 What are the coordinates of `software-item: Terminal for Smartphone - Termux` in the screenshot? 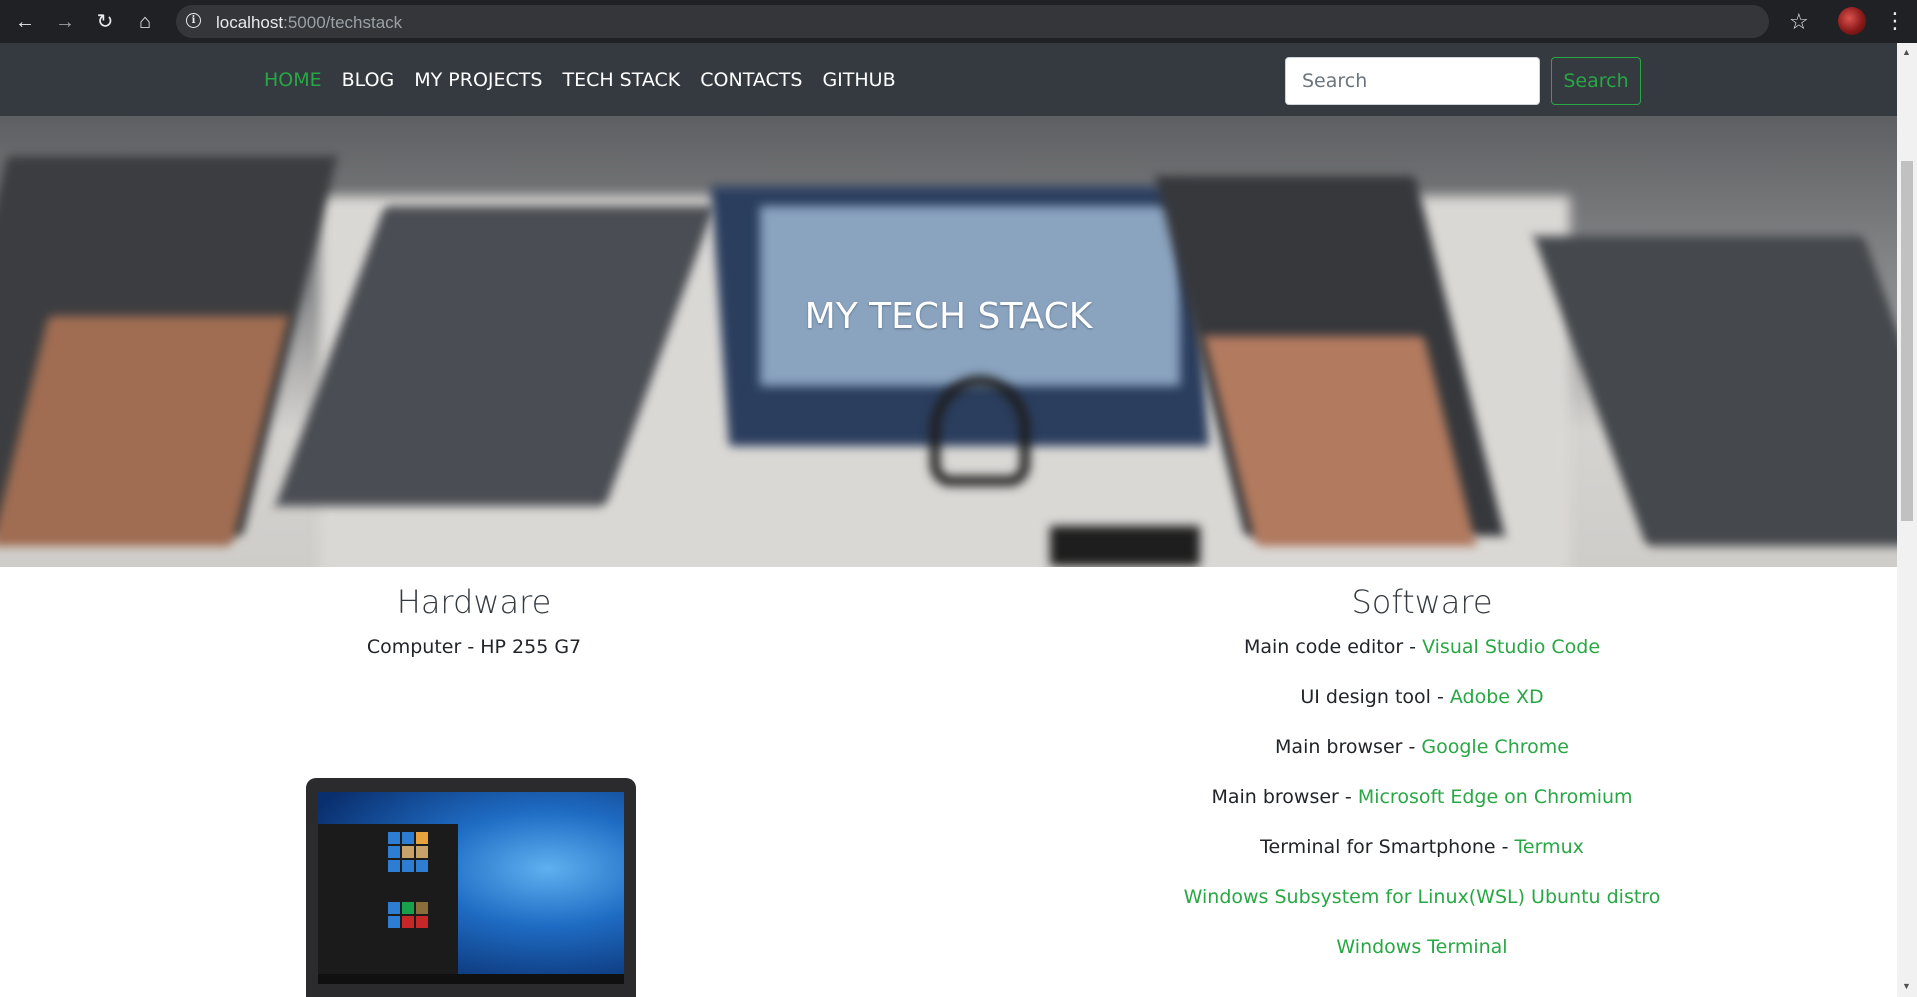 It's located at (1422, 847).